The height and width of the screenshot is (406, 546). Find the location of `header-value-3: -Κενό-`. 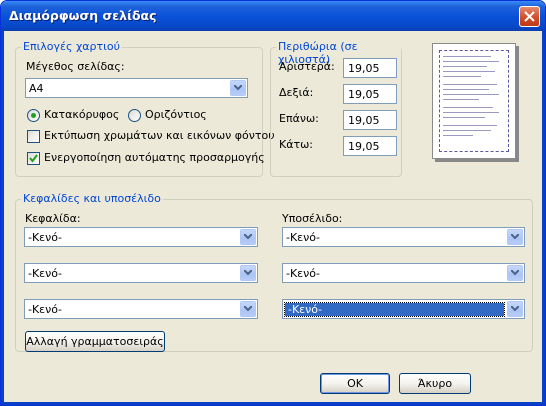

header-value-3: -Κενό- is located at coordinates (45, 309).